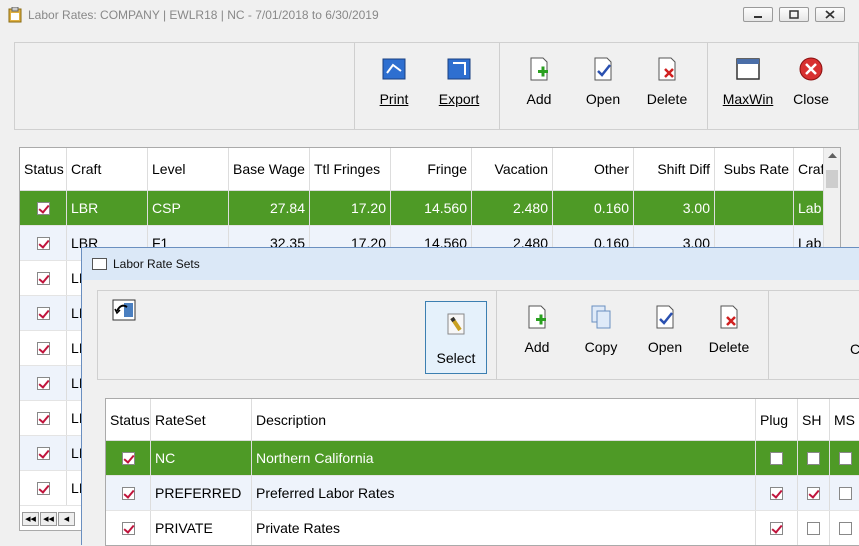  I want to click on add-button: Add, so click(539, 92).